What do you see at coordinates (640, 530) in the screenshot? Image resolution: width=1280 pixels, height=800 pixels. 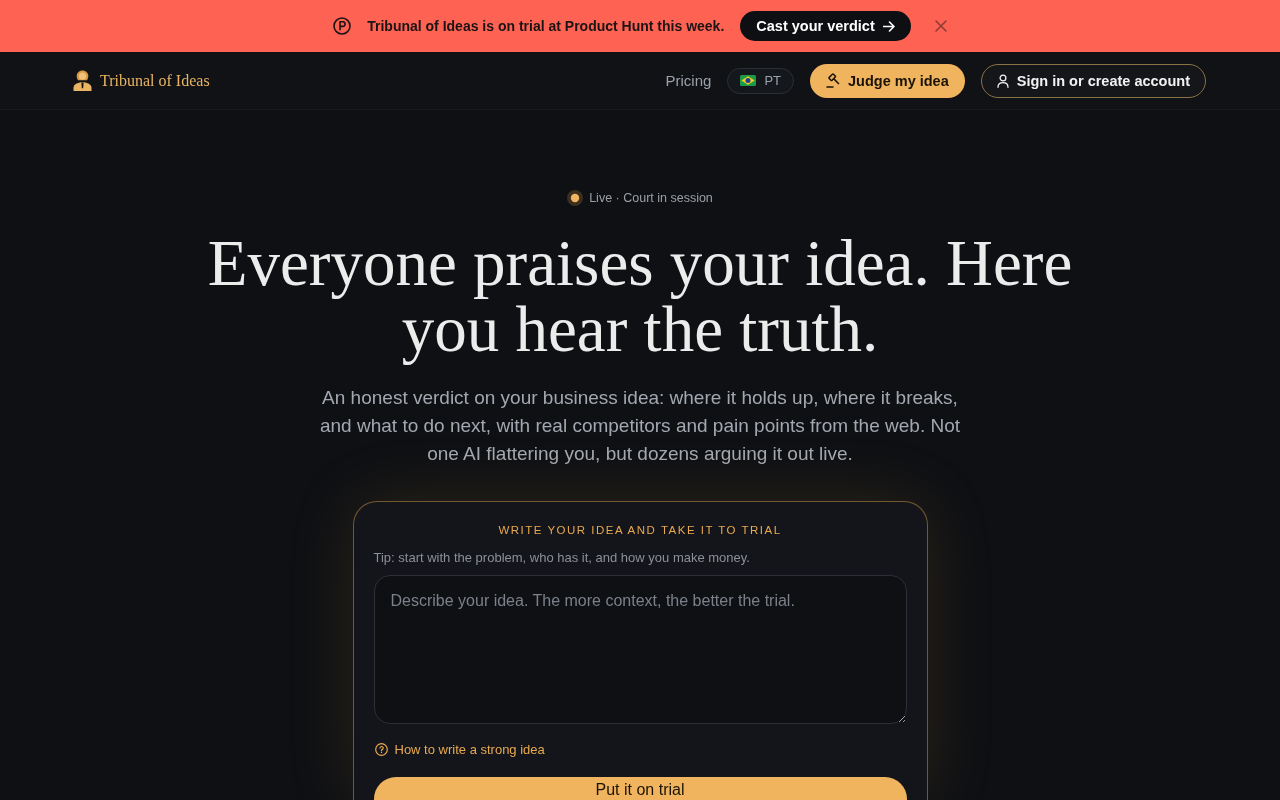 I see `form-title: WRITE YOUR IDEA AND TAKE IT TO TRIAL` at bounding box center [640, 530].